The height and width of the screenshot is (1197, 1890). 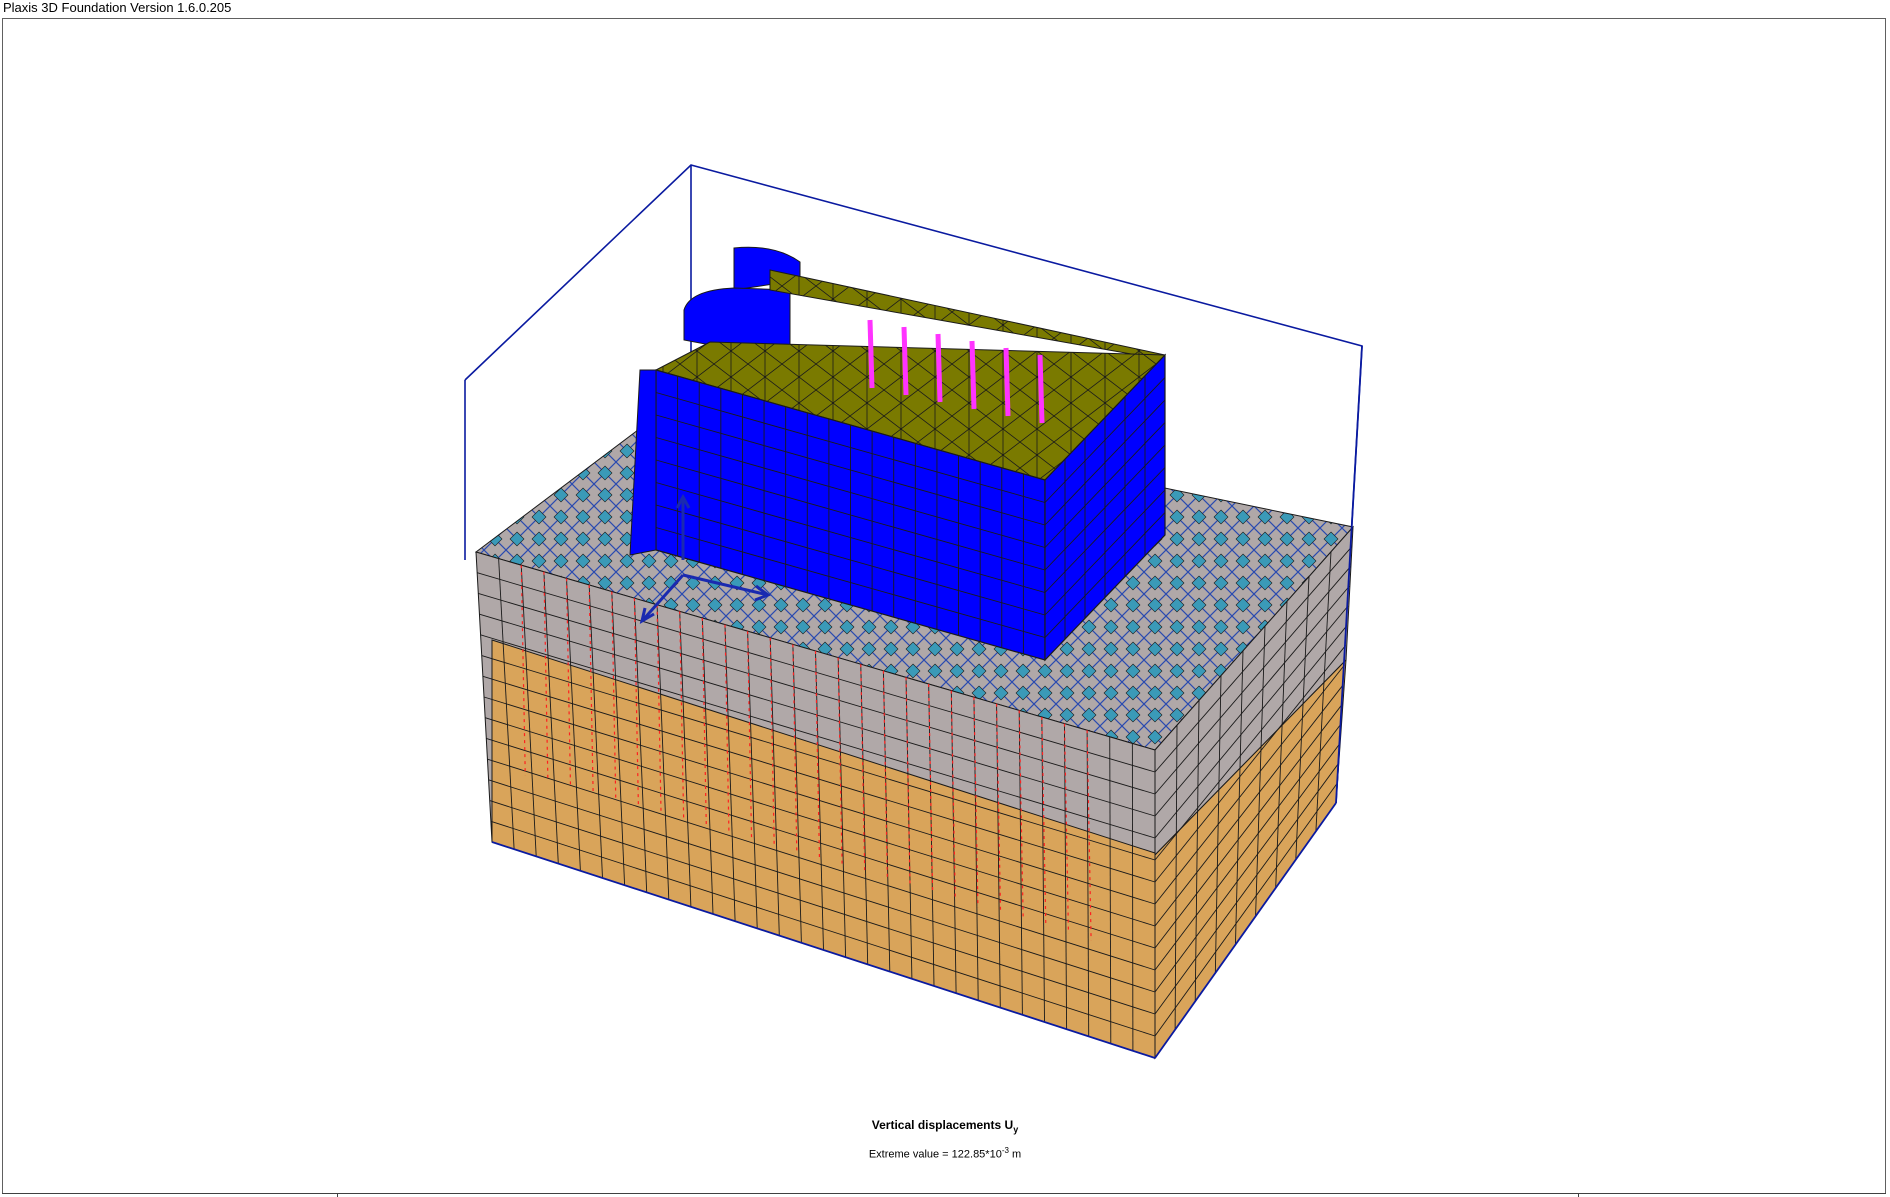 I want to click on quantity-caption: Vertical displacements Uy, so click(x=945, y=1126).